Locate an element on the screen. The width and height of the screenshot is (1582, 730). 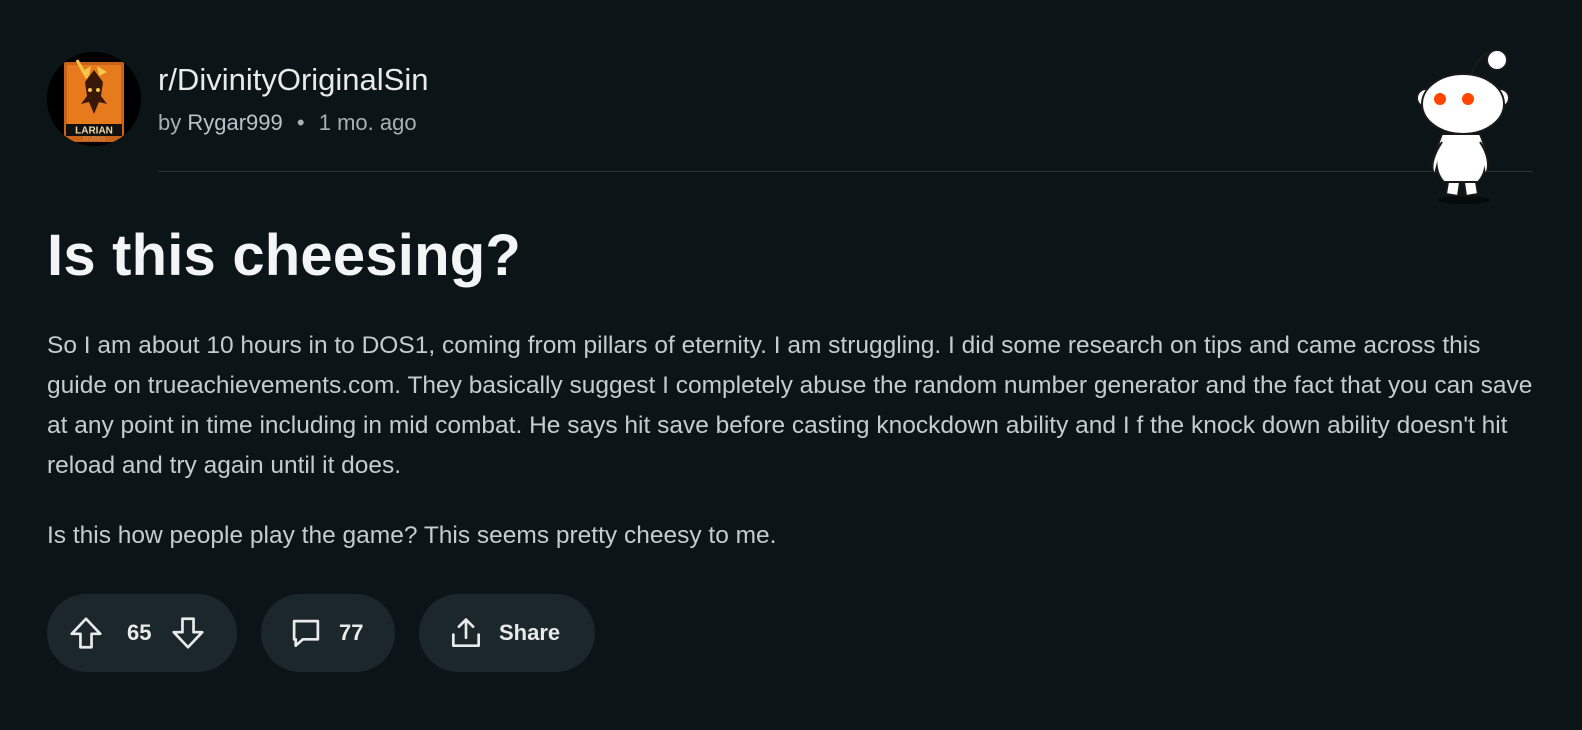
vote-score: 65 is located at coordinates (139, 632).